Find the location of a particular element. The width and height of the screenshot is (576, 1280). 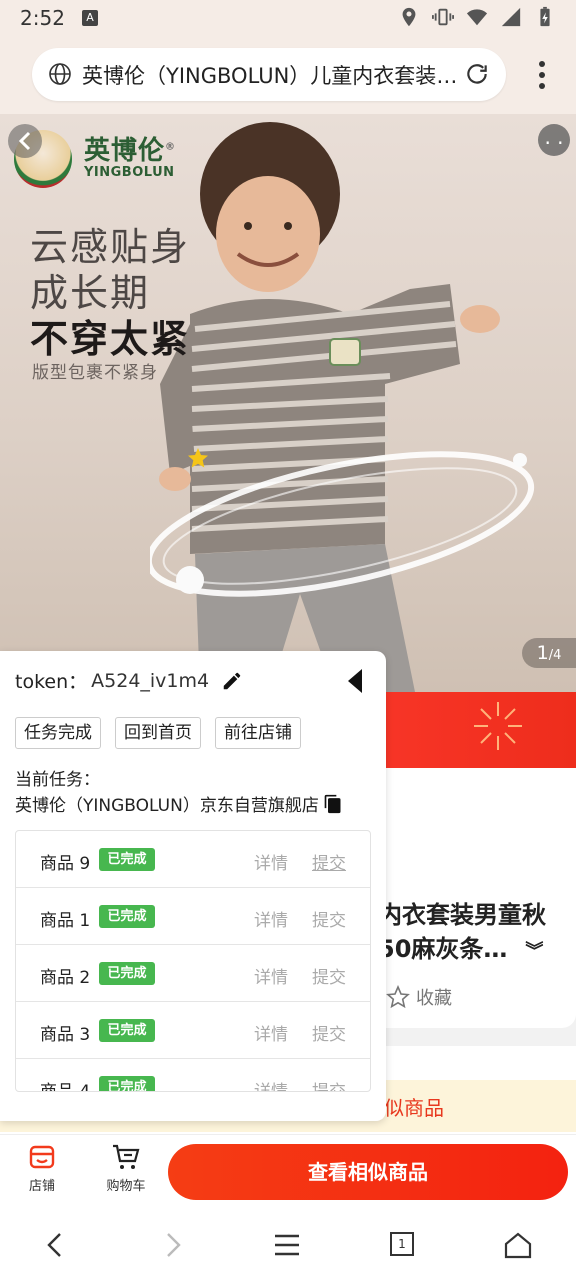

image-page-indicator: 1/4 is located at coordinates (549, 653).